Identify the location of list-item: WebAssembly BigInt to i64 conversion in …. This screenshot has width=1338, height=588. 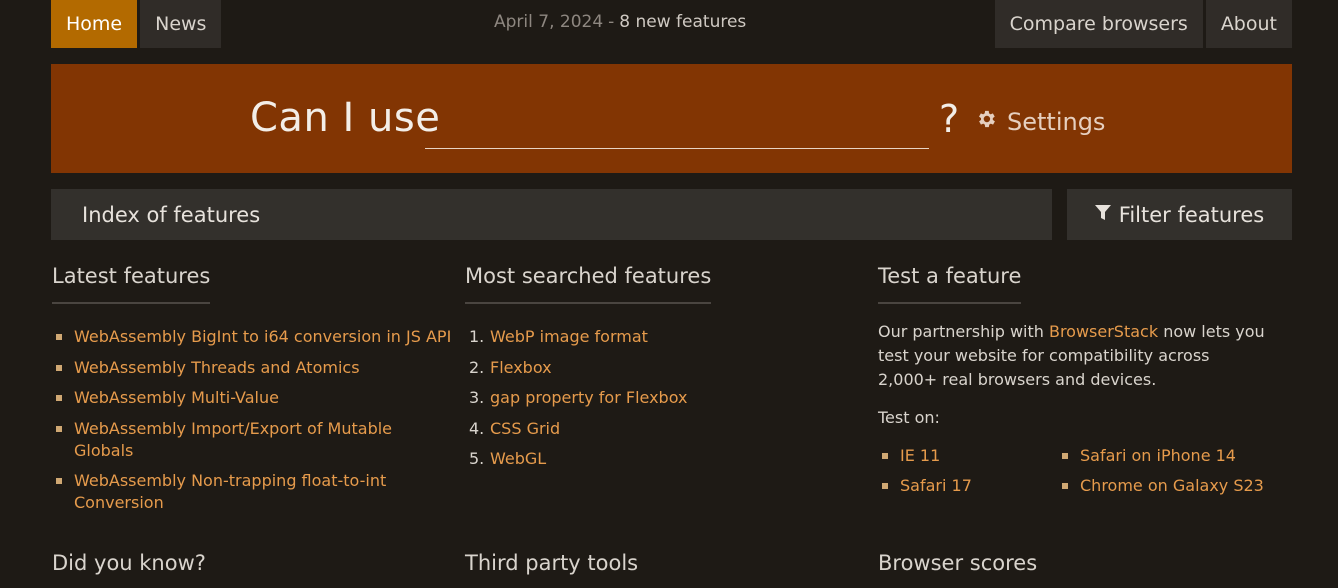
(252, 337).